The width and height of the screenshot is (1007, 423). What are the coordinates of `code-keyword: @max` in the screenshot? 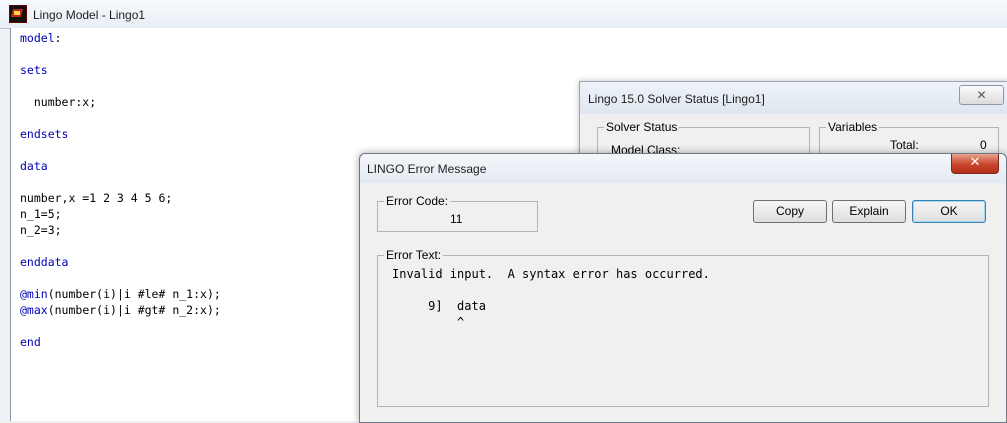 It's located at (34, 310).